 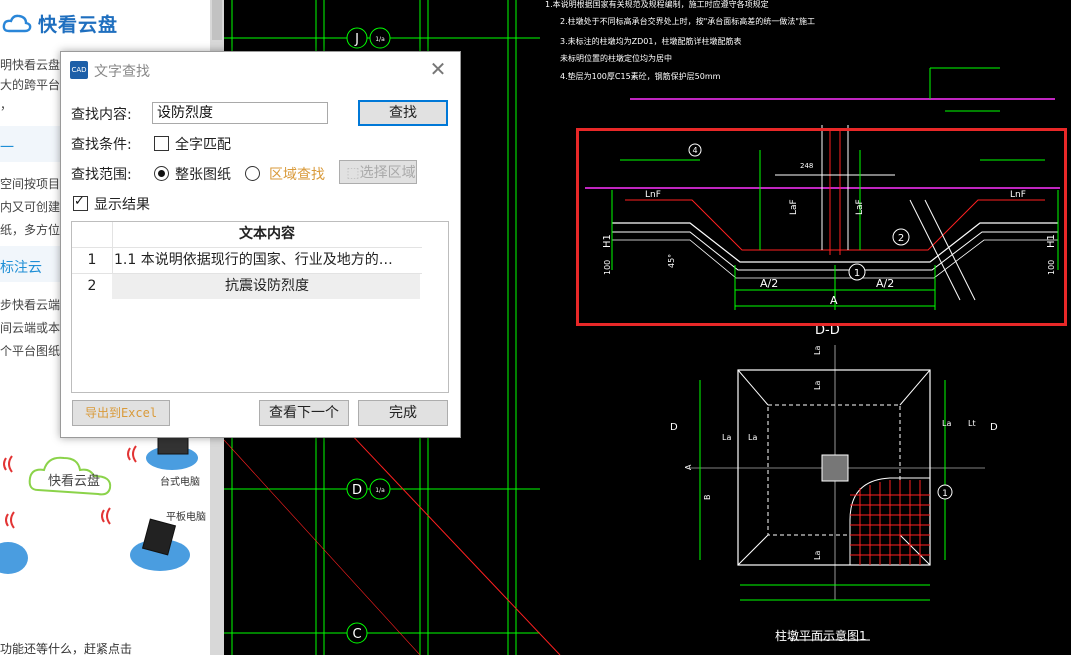 I want to click on find-range-label: 查找范围:, so click(x=101, y=175).